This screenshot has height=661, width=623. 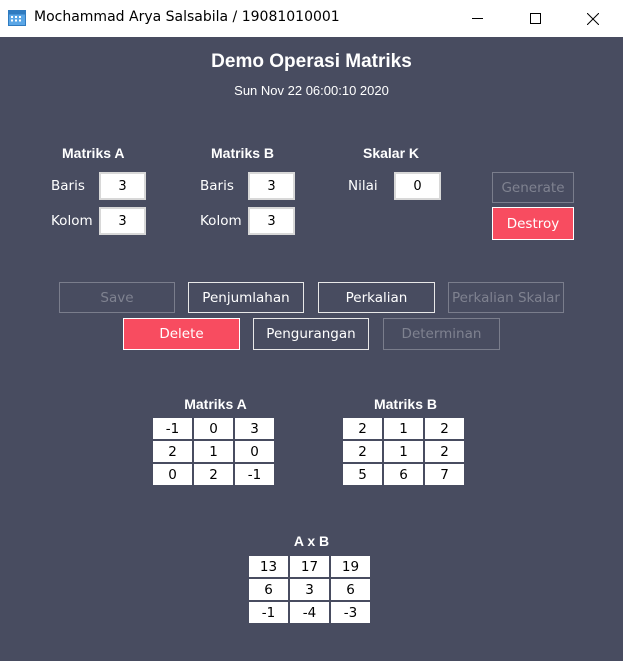 I want to click on result-title: A x B, so click(x=311, y=541).